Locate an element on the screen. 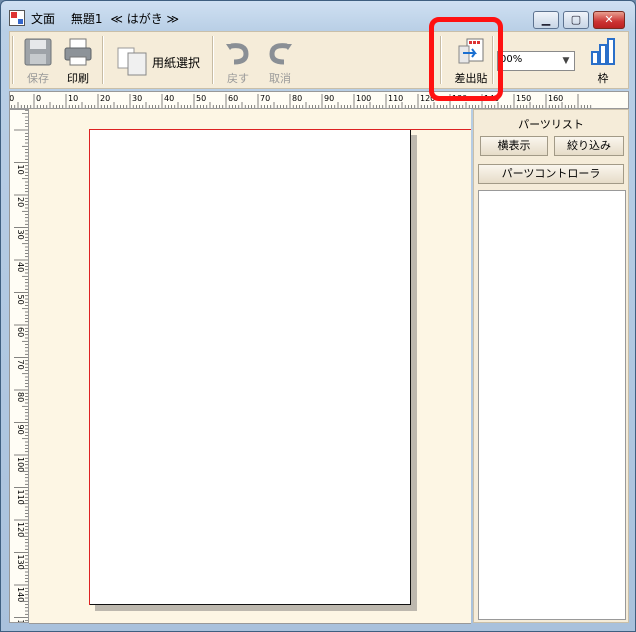 The image size is (636, 632). guide-line-vertical is located at coordinates (89, 367).